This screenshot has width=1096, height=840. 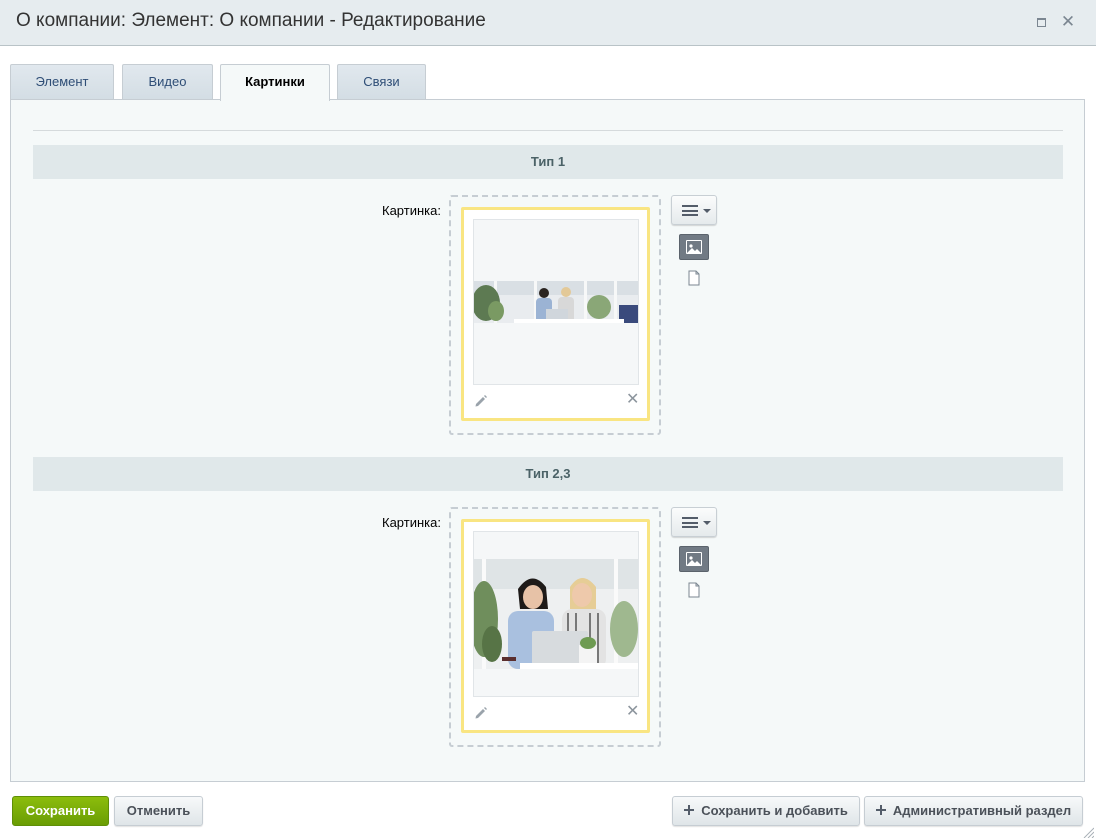 I want to click on tab-links: Связи, so click(x=381, y=82).